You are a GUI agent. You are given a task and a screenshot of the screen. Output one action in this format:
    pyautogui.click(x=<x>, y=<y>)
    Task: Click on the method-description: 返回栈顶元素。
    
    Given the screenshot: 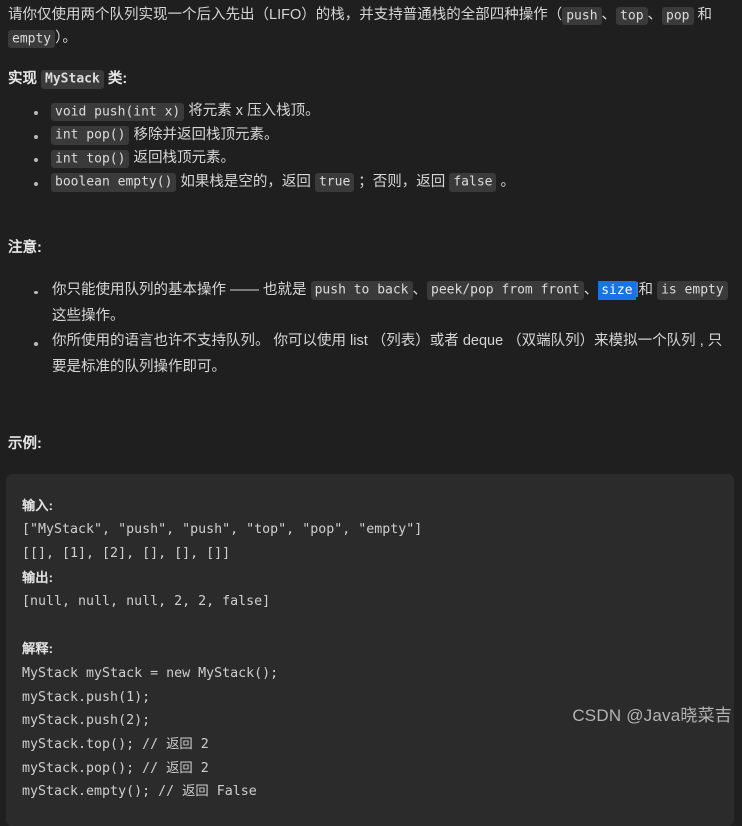 What is the action you would take?
    pyautogui.click(x=182, y=158)
    